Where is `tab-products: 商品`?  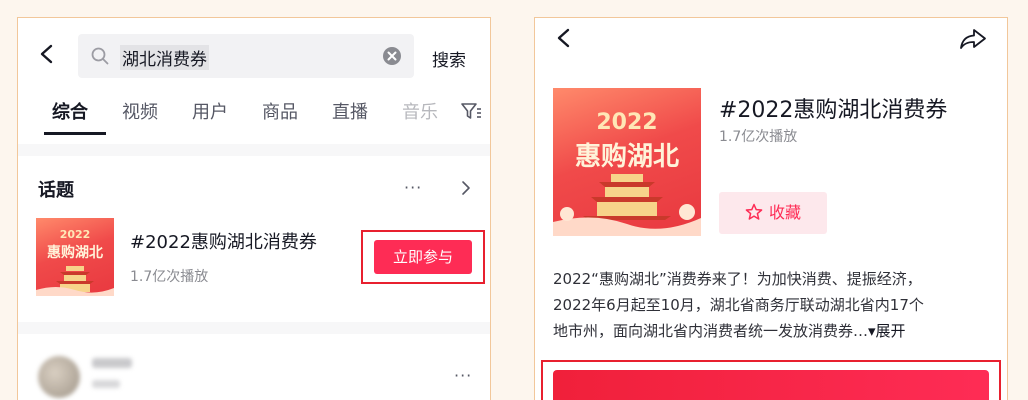 tab-products: 商品 is located at coordinates (280, 111).